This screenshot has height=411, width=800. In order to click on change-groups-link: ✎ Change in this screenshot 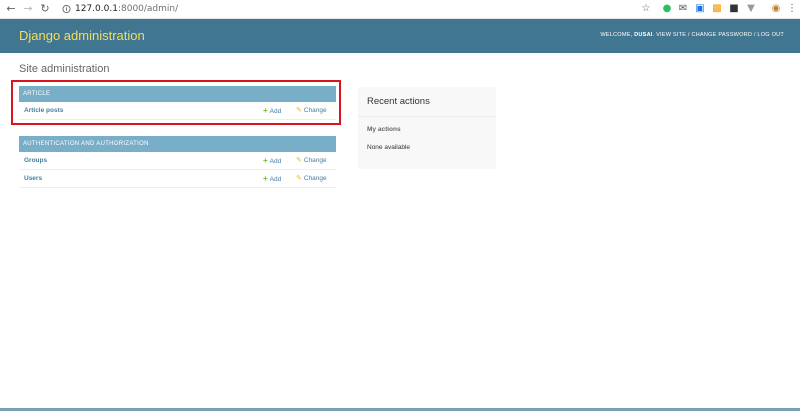, I will do `click(311, 160)`.